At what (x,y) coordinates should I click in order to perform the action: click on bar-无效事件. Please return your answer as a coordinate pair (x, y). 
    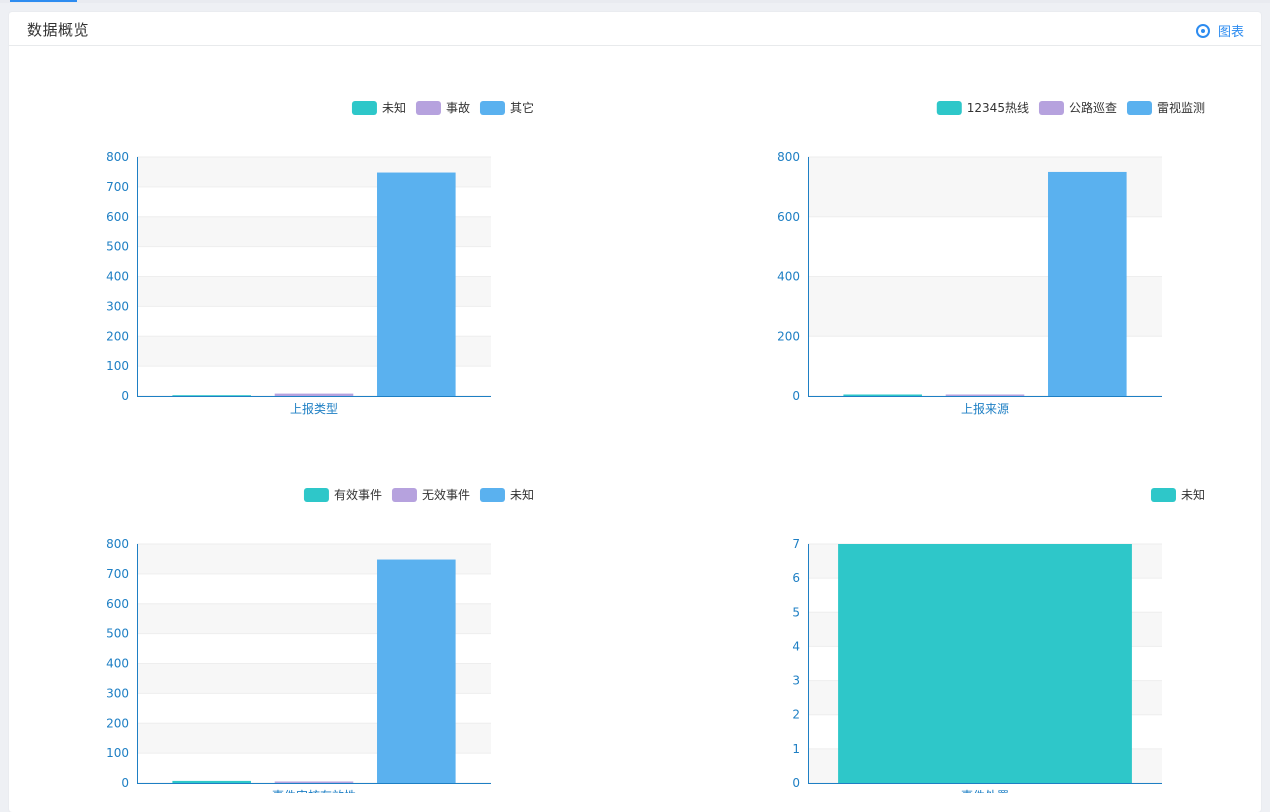
    Looking at the image, I should click on (314, 782).